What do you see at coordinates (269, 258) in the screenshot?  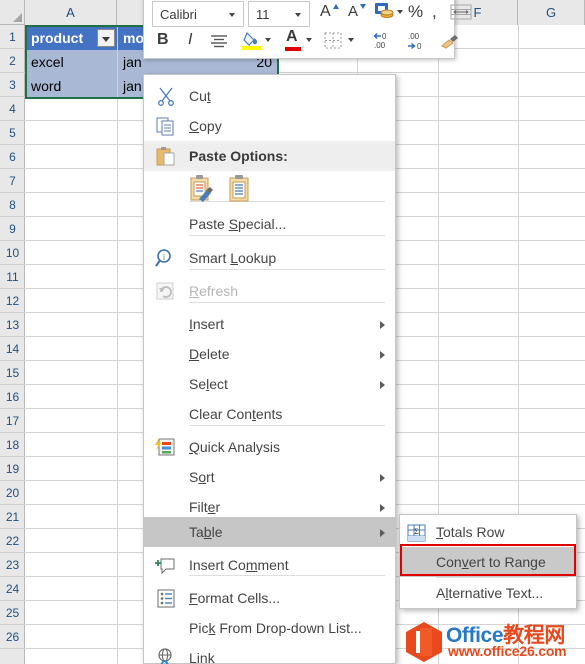 I see `menu-item-smart-lookup: i Smart Lookup` at bounding box center [269, 258].